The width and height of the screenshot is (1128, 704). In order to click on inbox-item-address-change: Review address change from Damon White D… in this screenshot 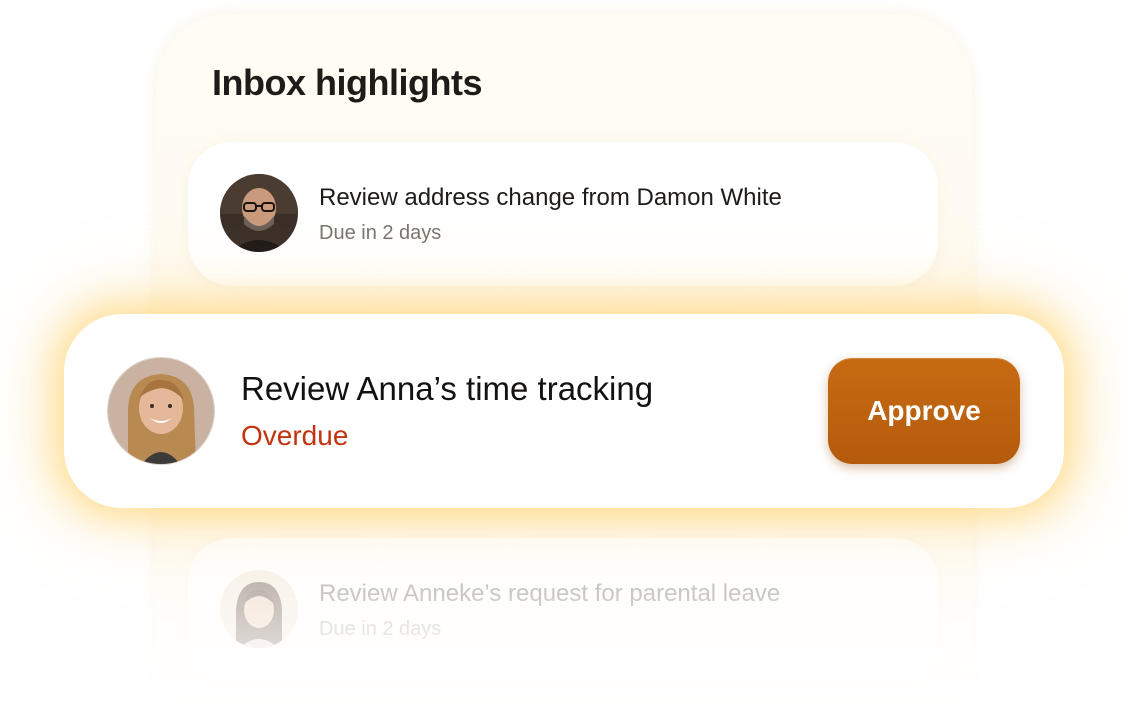, I will do `click(563, 214)`.